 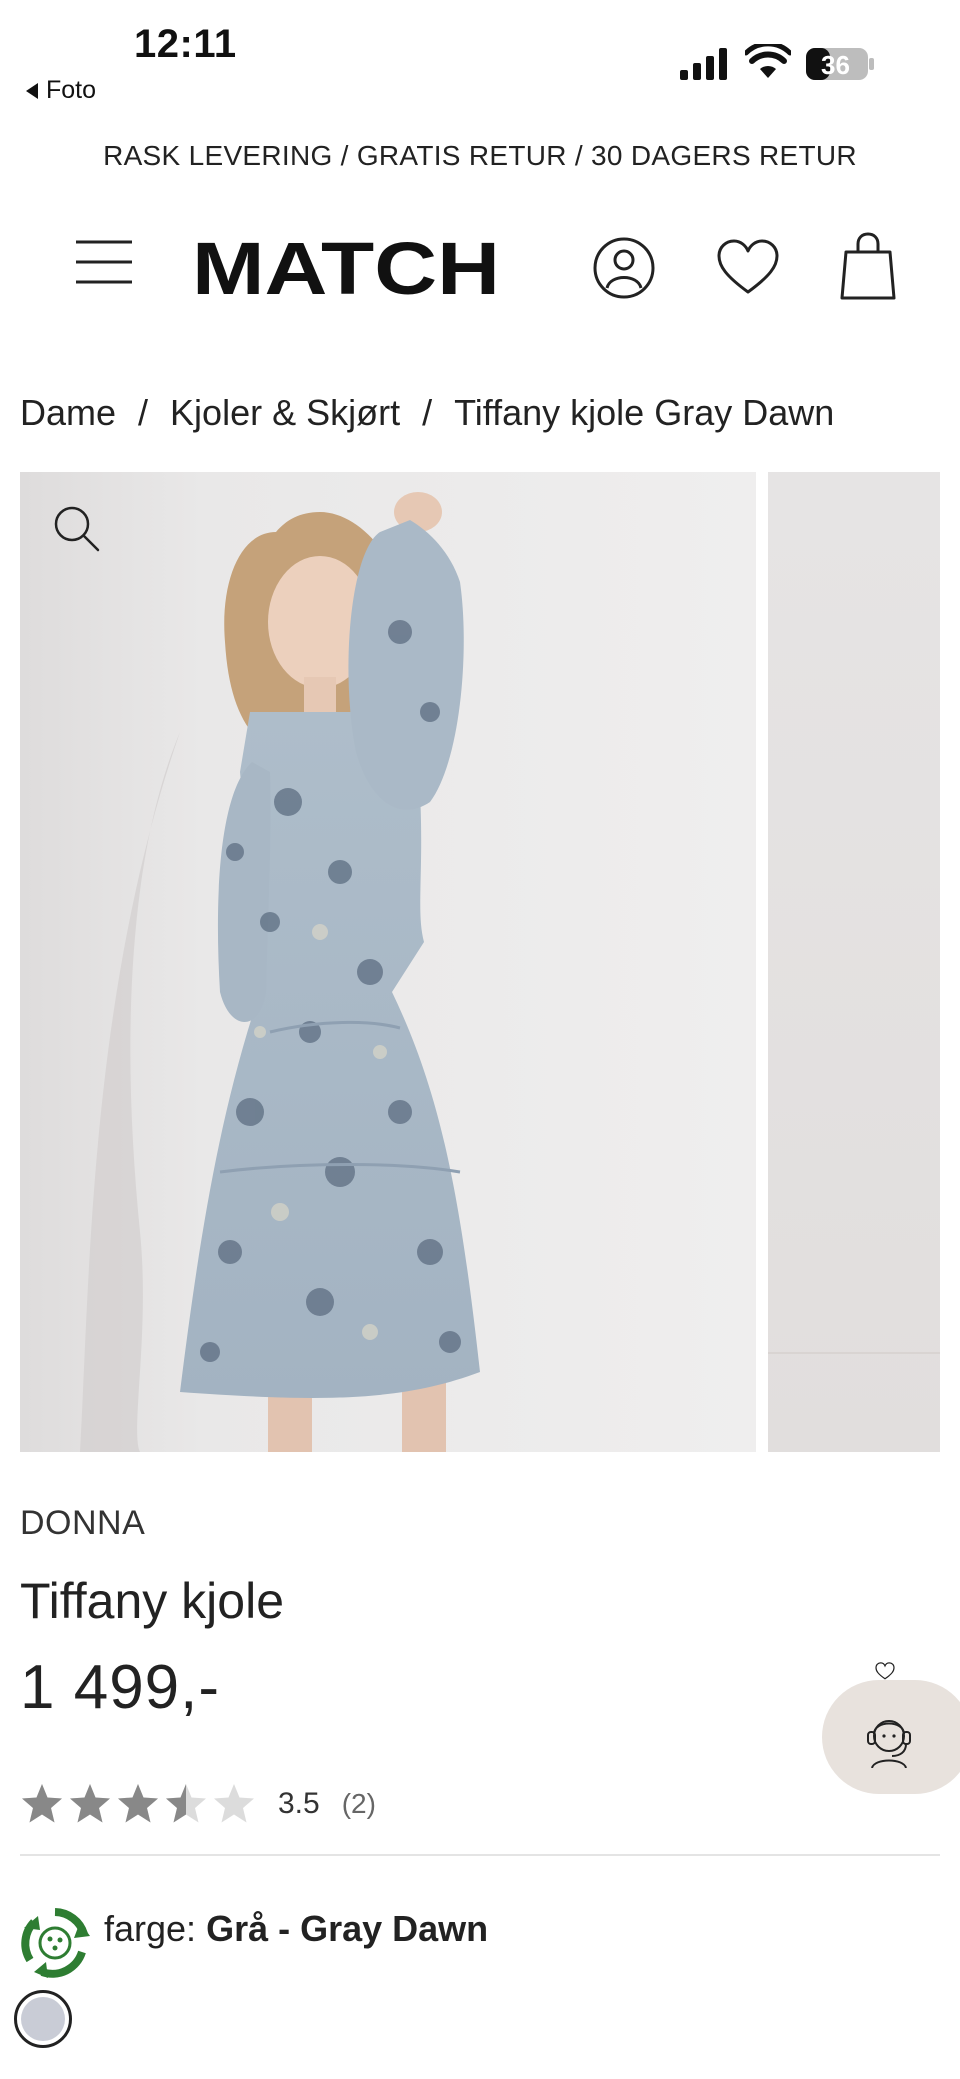 What do you see at coordinates (889, 1744) in the screenshot?
I see `support-agent-icon` at bounding box center [889, 1744].